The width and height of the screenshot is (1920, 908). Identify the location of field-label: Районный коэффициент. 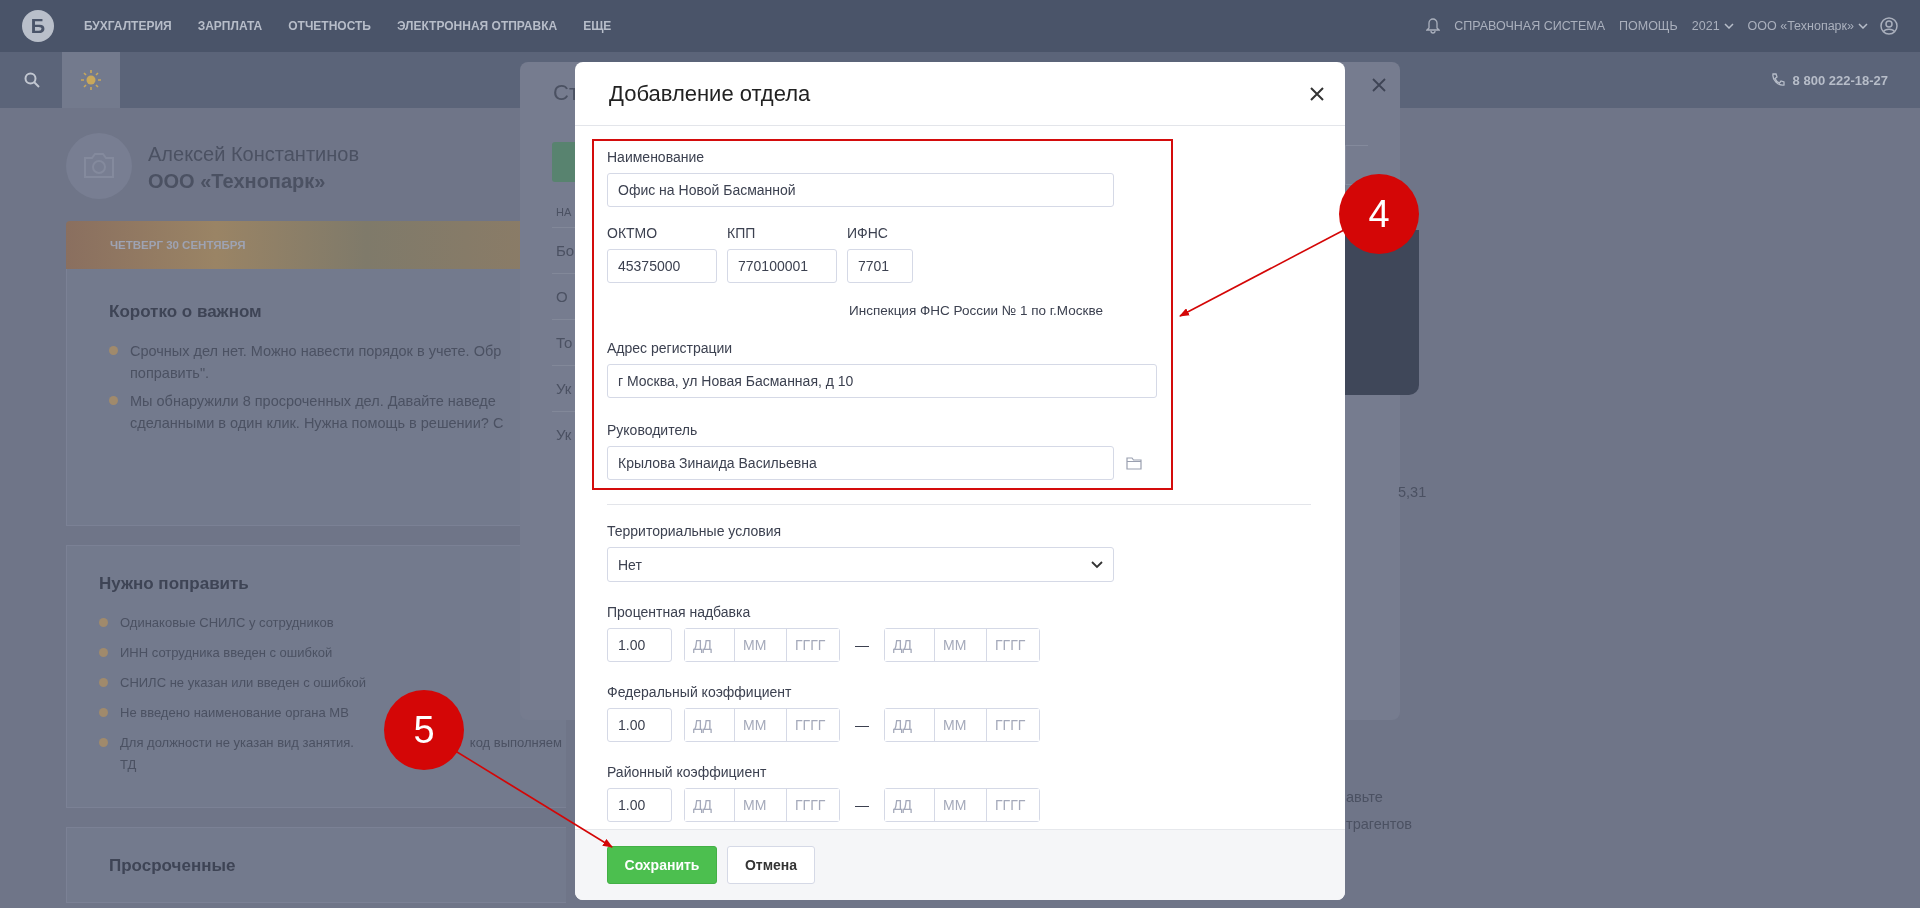
(687, 772).